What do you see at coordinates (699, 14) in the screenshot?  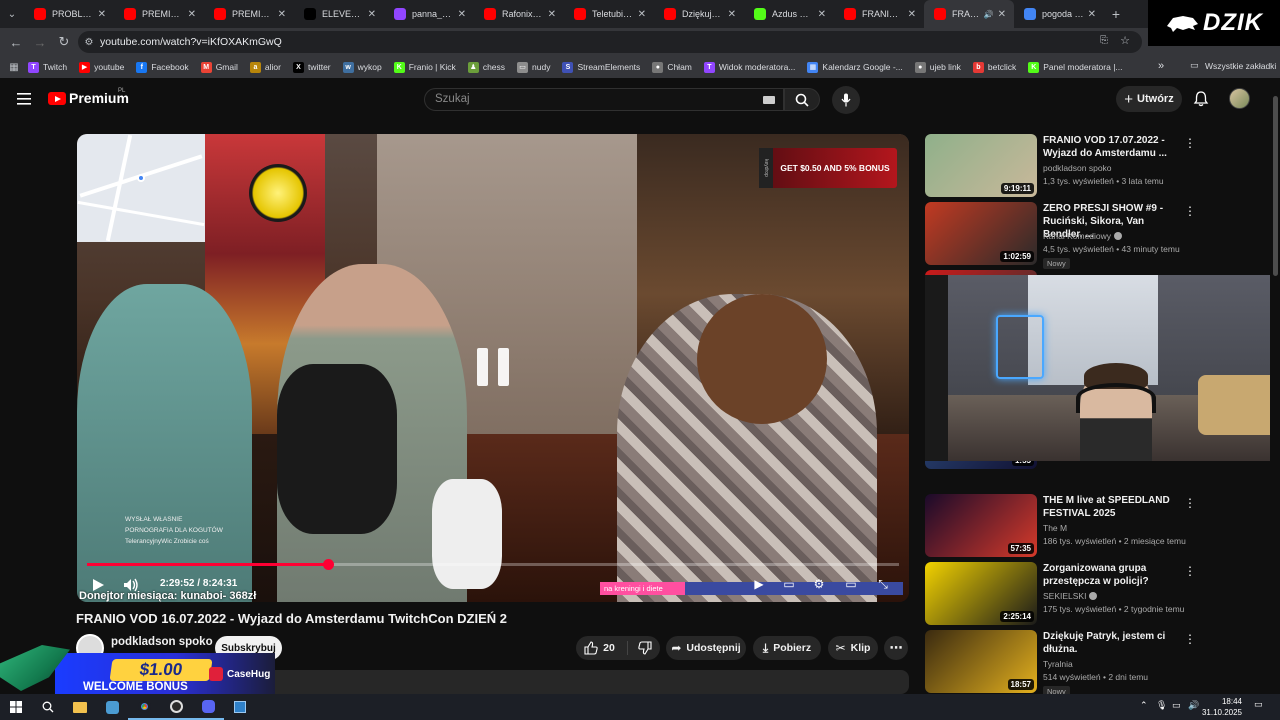 I see `browser-tab: Dziękuję Pat ✕` at bounding box center [699, 14].